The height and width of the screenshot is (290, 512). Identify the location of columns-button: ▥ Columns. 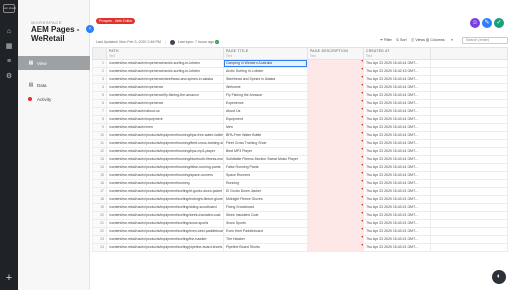
(435, 40).